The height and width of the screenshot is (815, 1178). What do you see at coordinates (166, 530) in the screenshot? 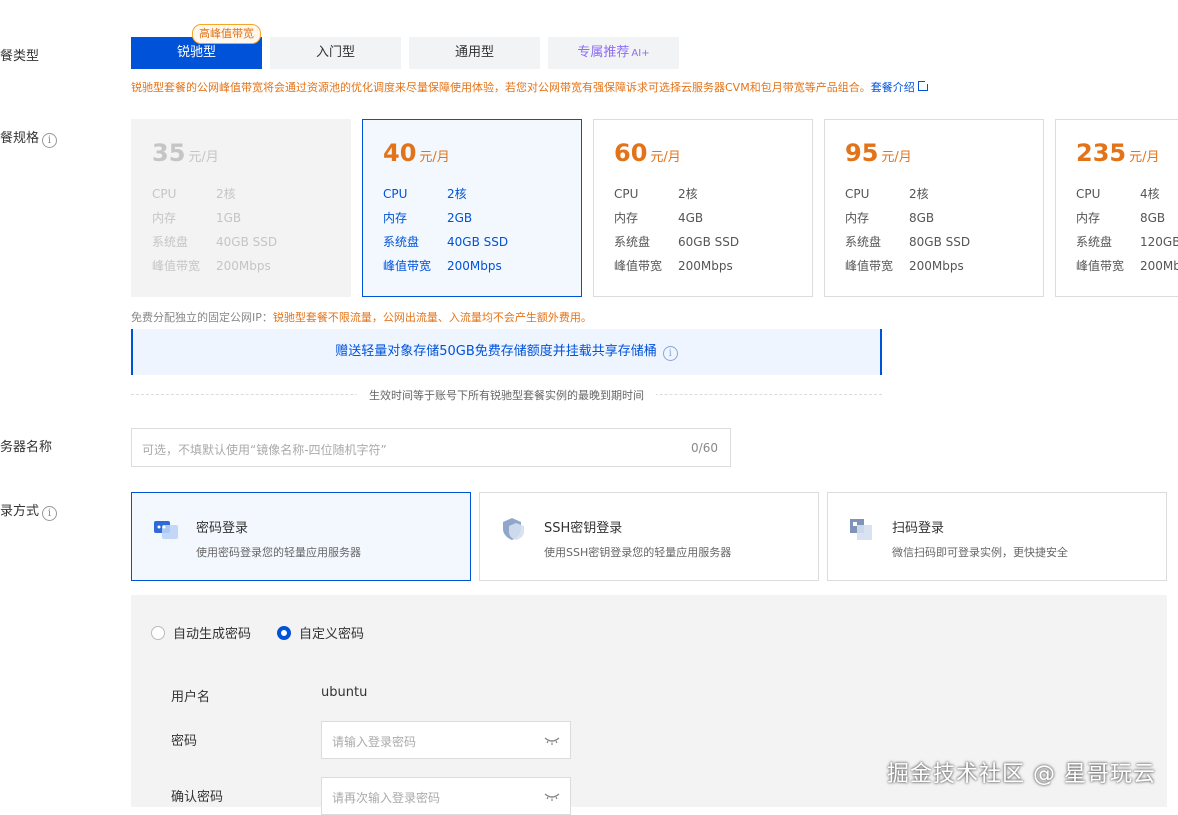
I see `password-login-icon` at bounding box center [166, 530].